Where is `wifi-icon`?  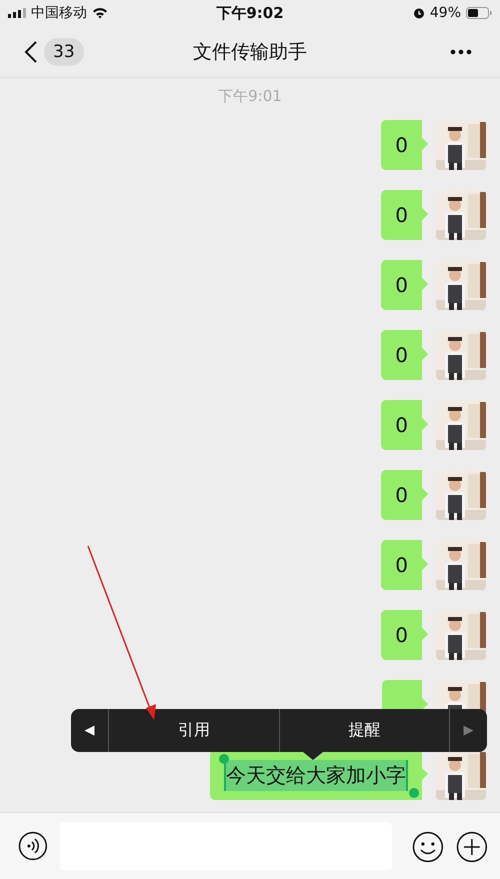
wifi-icon is located at coordinates (100, 13).